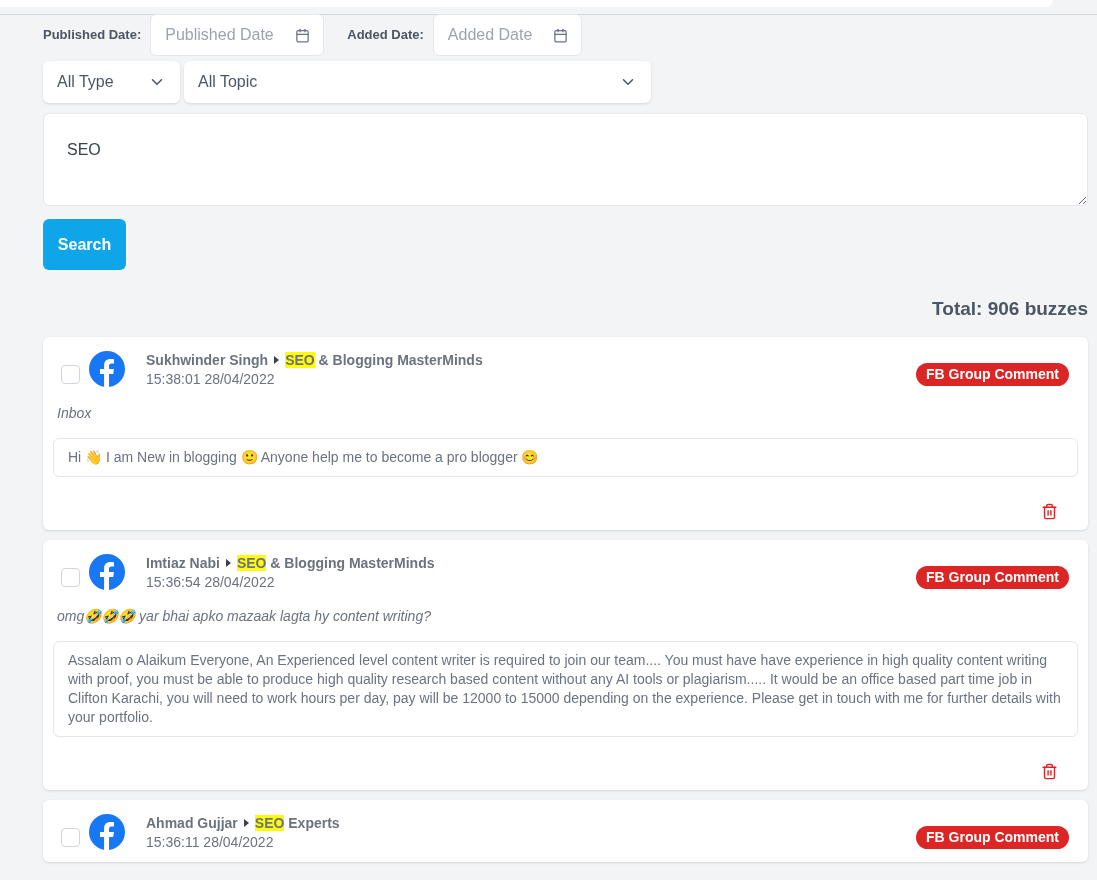 Image resolution: width=1097 pixels, height=880 pixels. What do you see at coordinates (192, 823) in the screenshot?
I see `author-name: Ahmad Gujjar` at bounding box center [192, 823].